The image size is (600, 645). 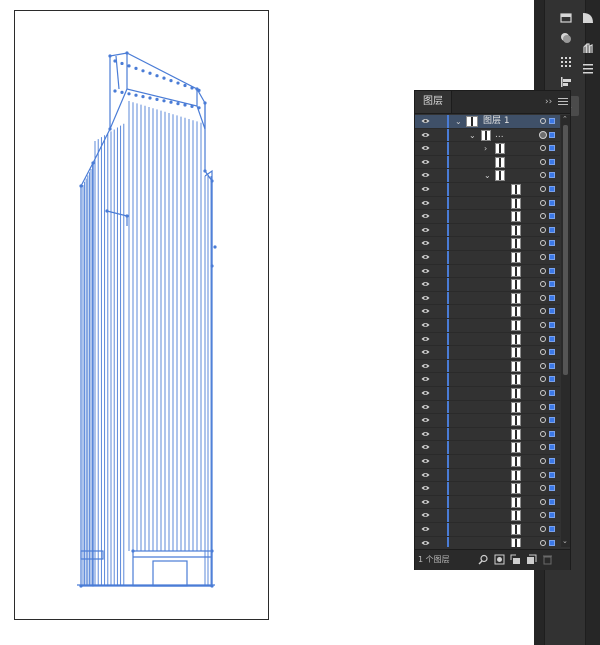 I want to click on appearance-icon, so click(x=565, y=37).